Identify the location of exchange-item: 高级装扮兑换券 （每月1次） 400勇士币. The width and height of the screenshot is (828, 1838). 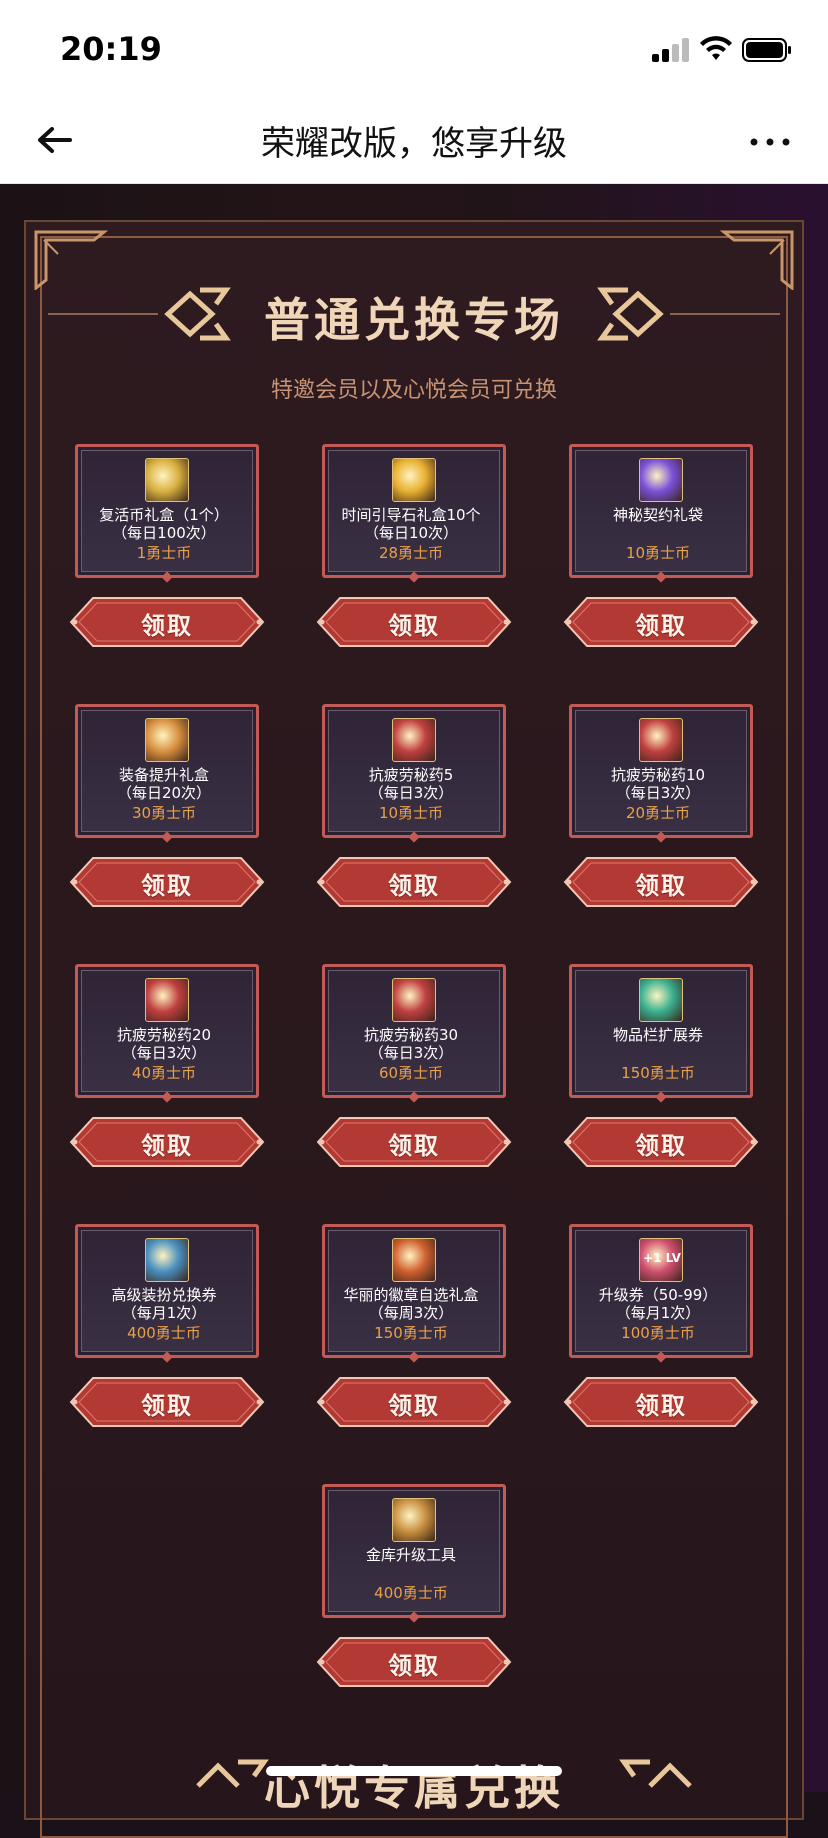
(167, 1291).